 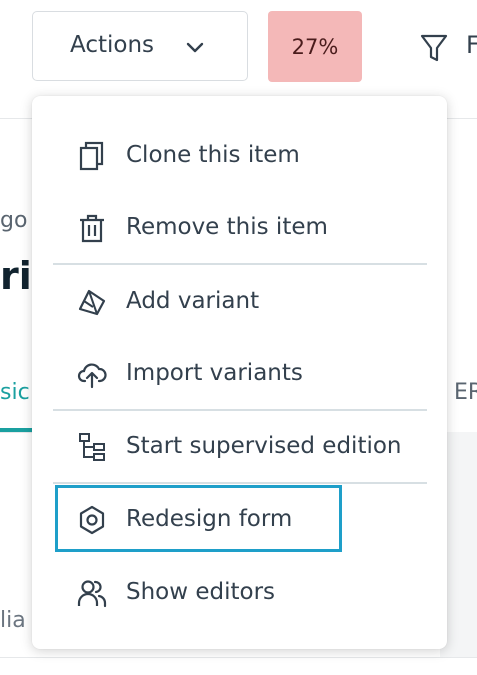 What do you see at coordinates (214, 373) in the screenshot?
I see `menu-item-label: Import variants` at bounding box center [214, 373].